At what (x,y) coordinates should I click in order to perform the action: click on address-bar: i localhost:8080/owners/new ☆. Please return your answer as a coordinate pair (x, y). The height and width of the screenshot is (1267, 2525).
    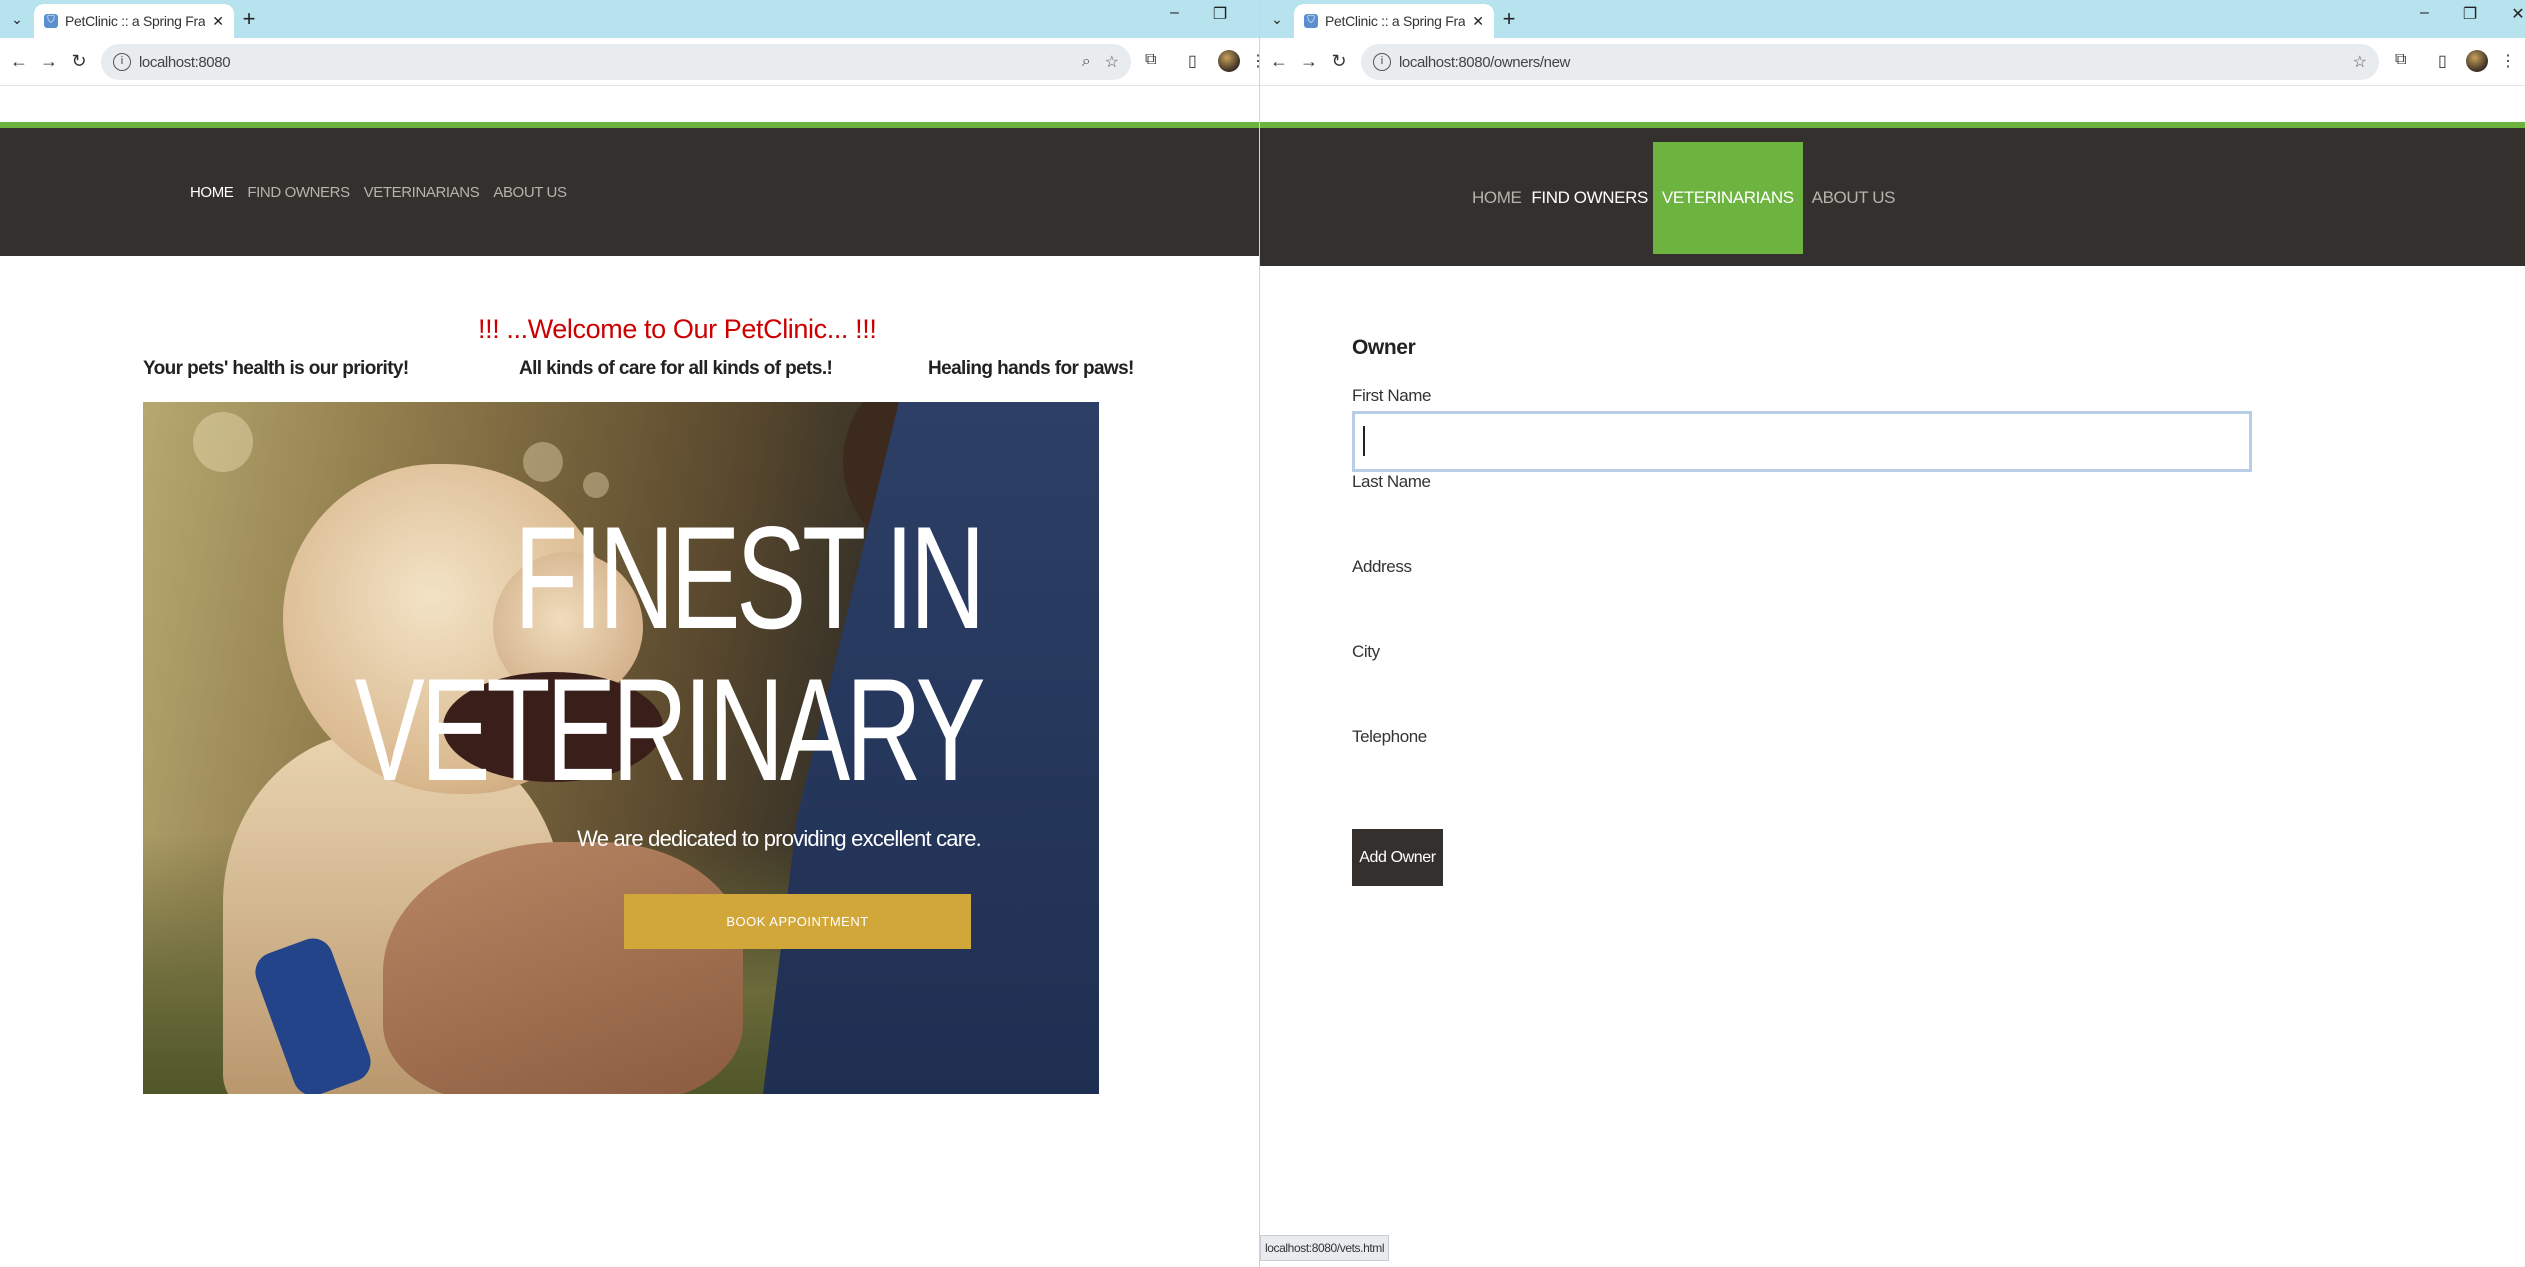
    Looking at the image, I should click on (1870, 62).